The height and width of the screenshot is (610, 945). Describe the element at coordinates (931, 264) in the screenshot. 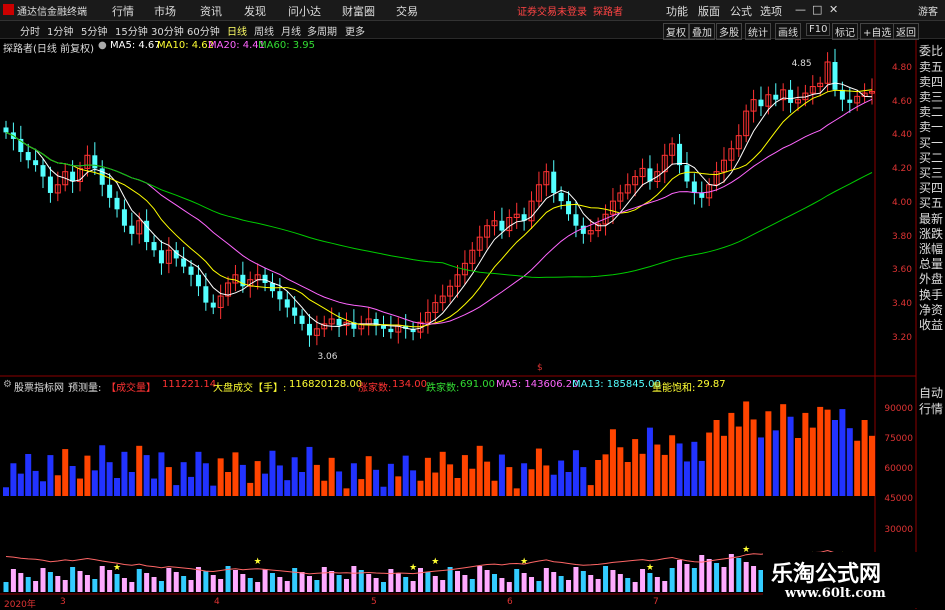

I see `side-item-volume: 总量` at that location.